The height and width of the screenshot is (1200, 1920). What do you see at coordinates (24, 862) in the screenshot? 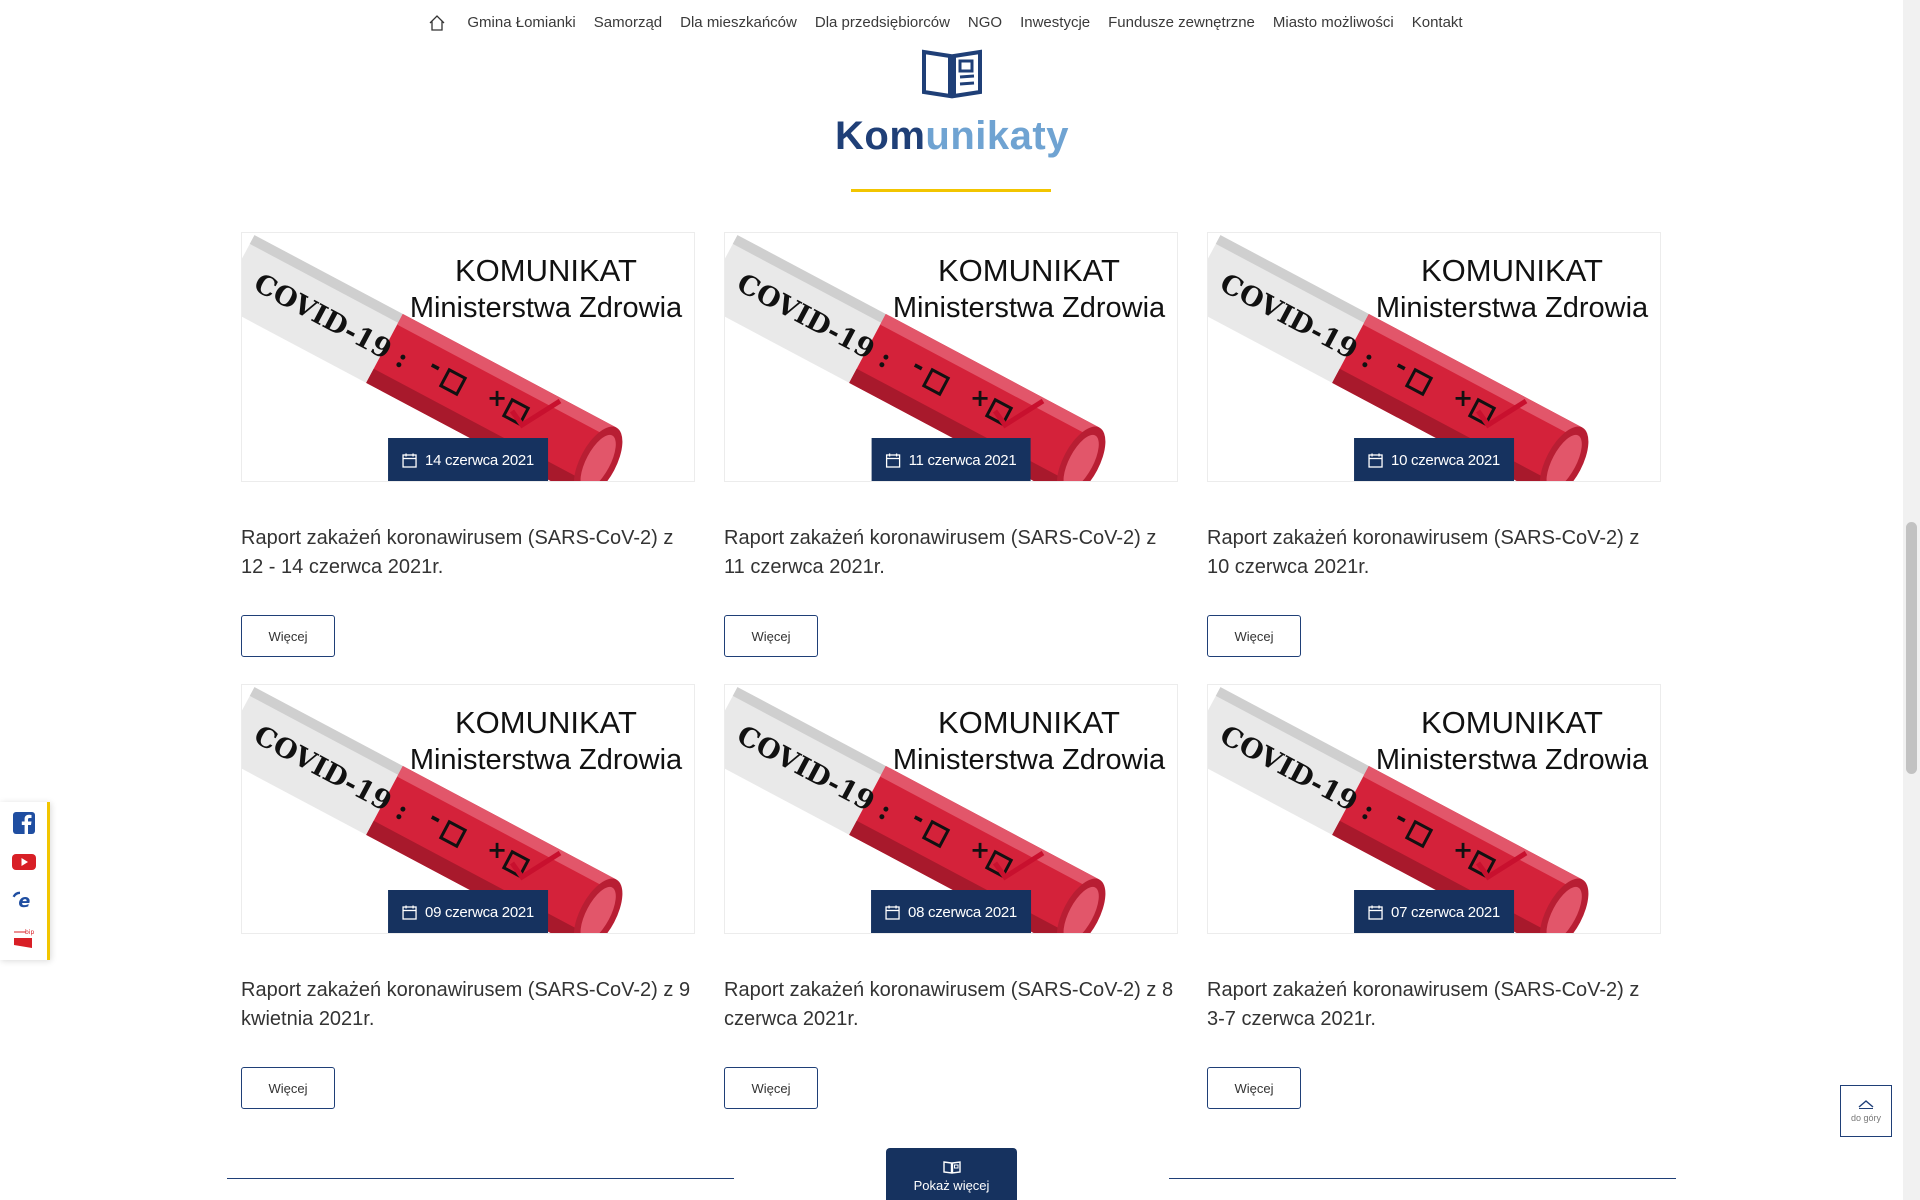
I see `youtube-icon` at bounding box center [24, 862].